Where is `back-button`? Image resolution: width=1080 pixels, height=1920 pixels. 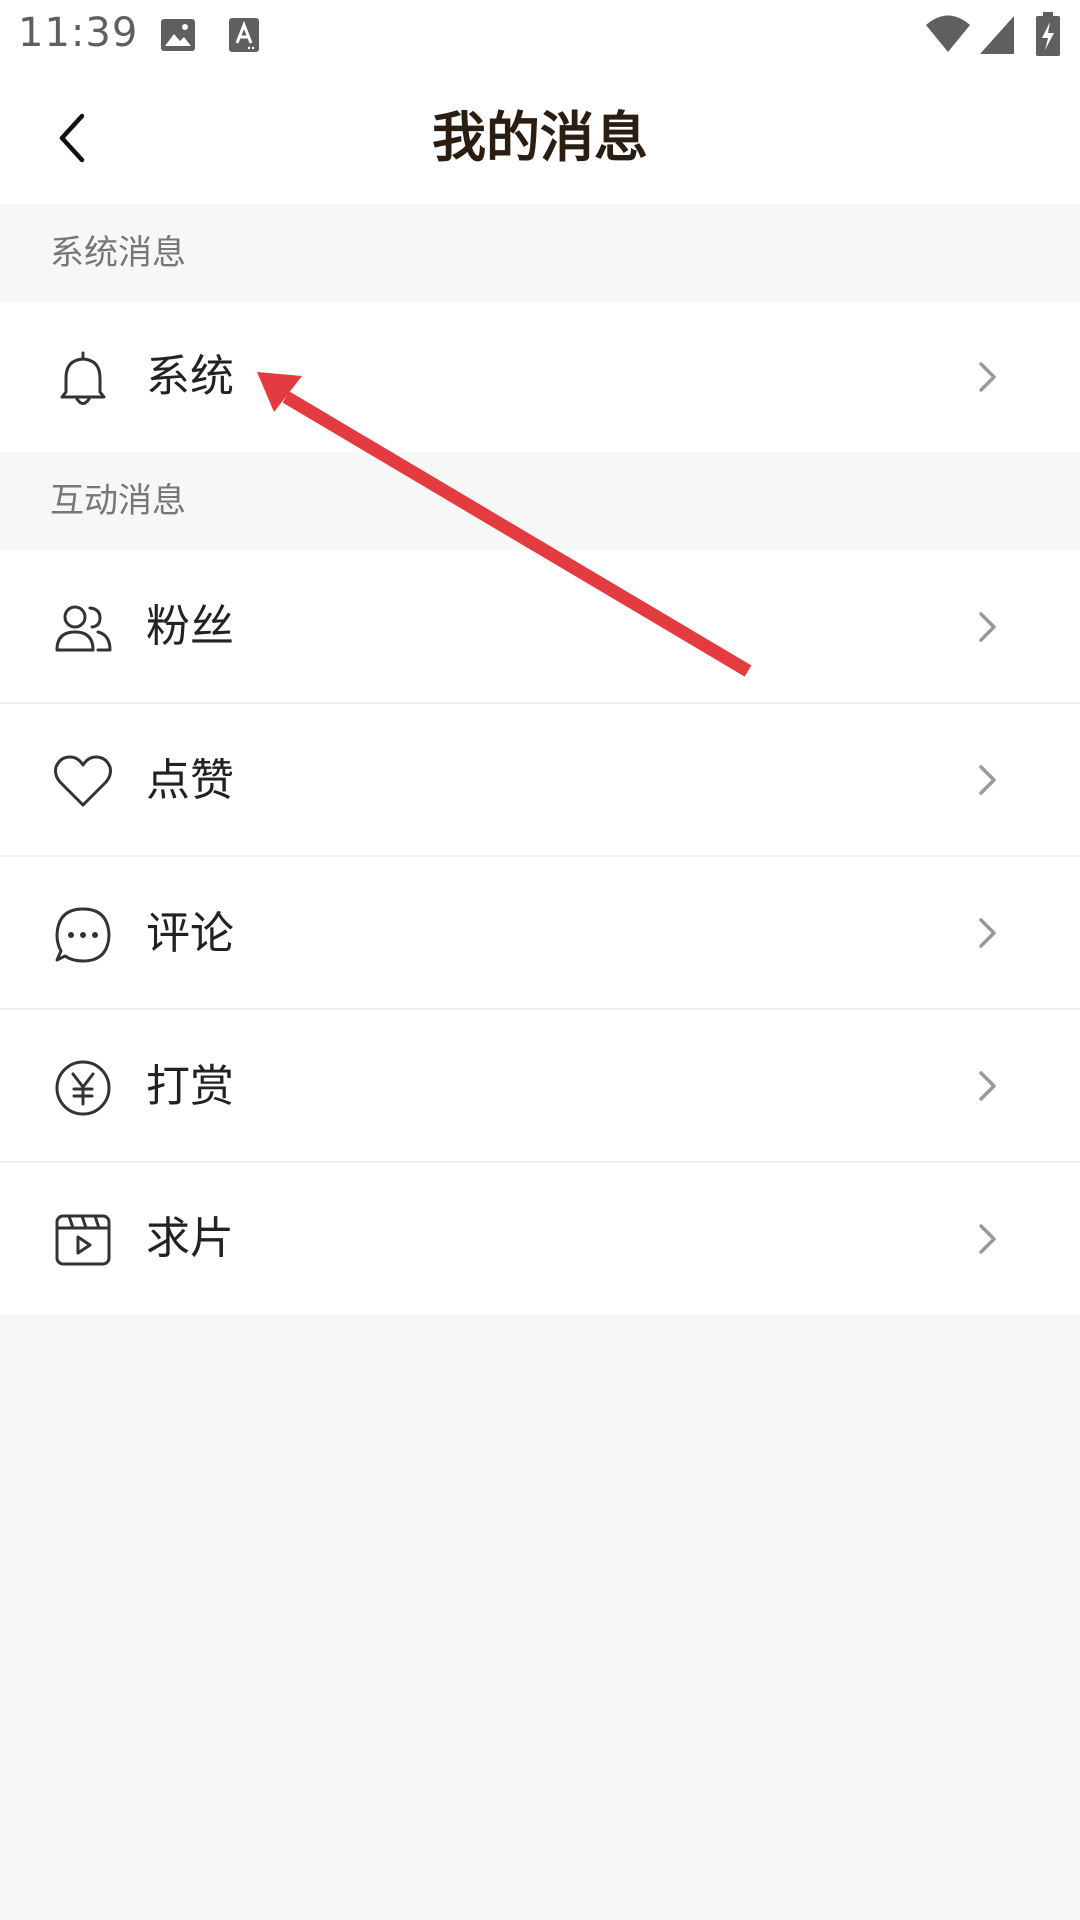 back-button is located at coordinates (72, 138).